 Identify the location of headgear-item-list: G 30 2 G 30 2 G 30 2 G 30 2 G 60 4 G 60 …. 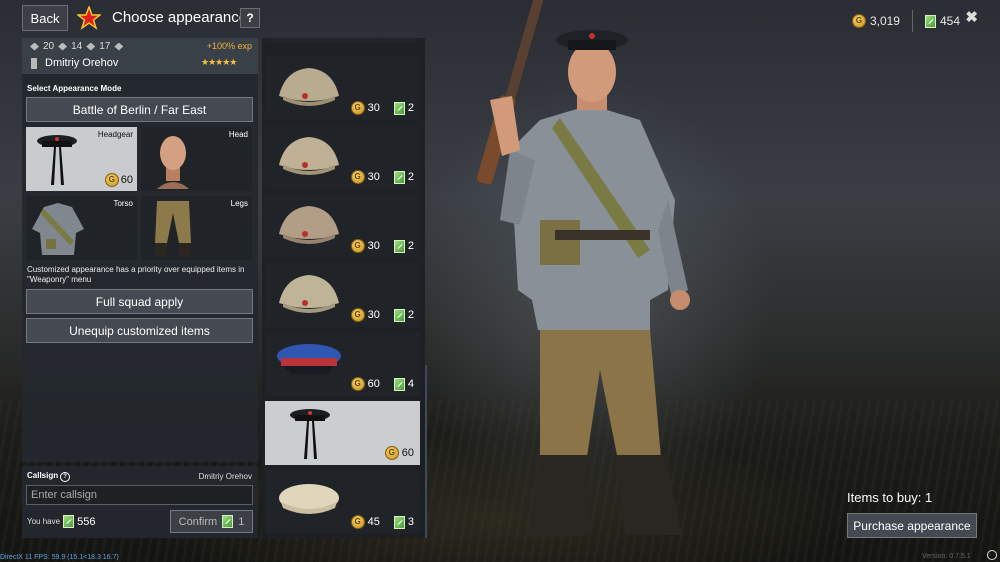
(343, 288).